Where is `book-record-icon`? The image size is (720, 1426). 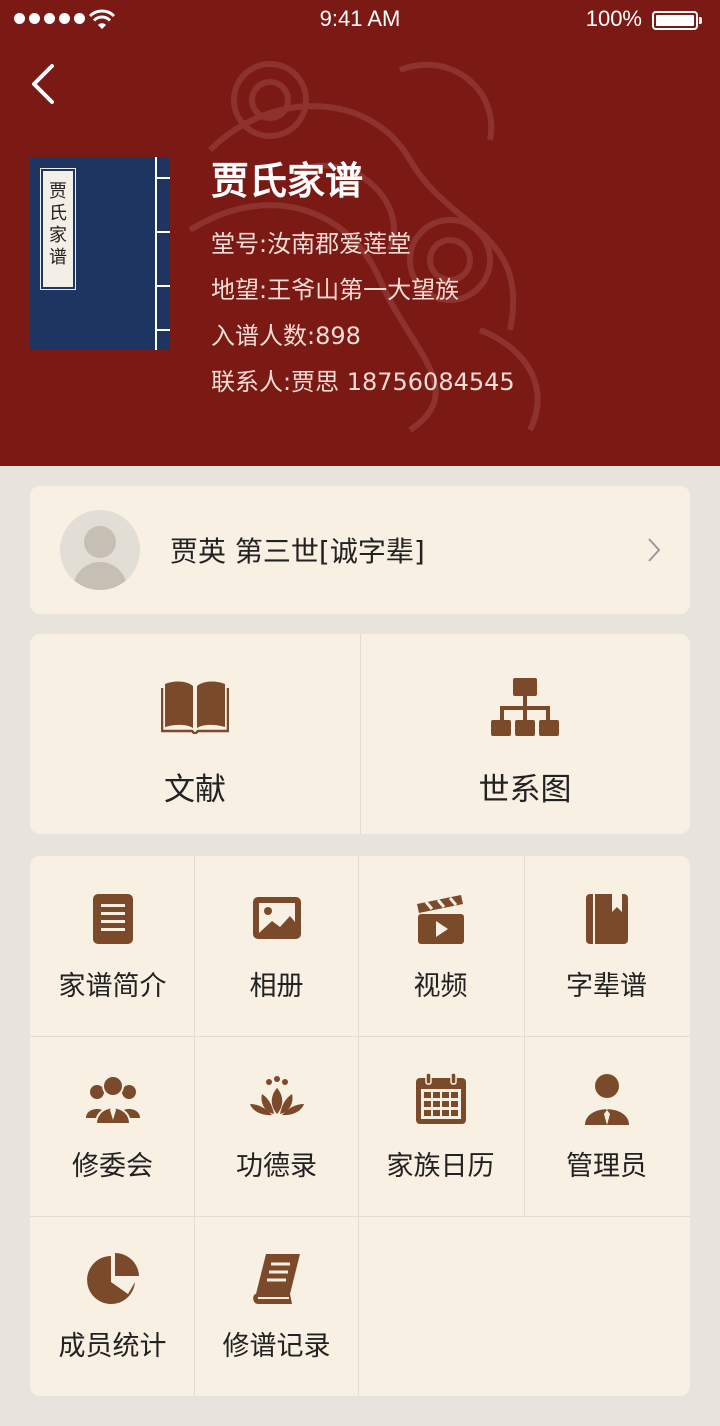 book-record-icon is located at coordinates (276, 1279).